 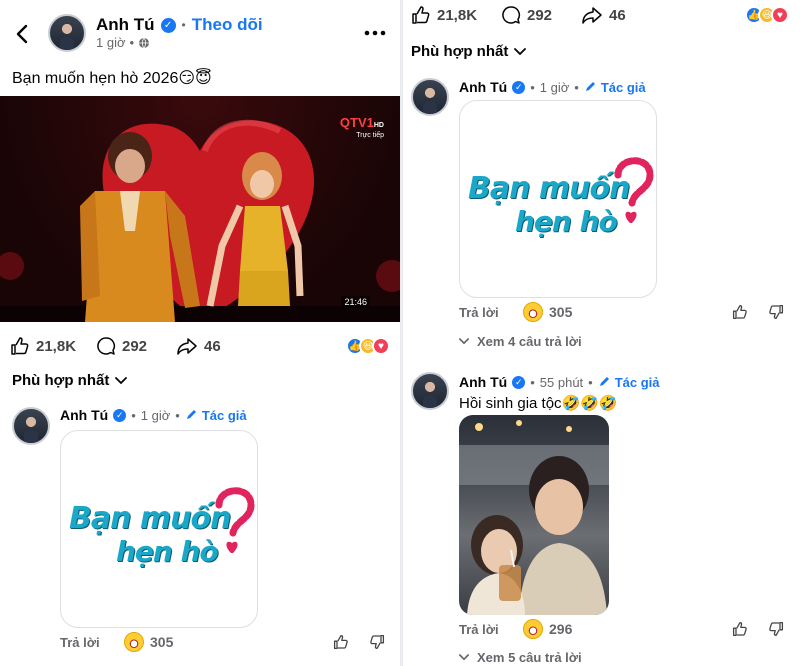 What do you see at coordinates (67, 33) in the screenshot?
I see `post-author-avatar` at bounding box center [67, 33].